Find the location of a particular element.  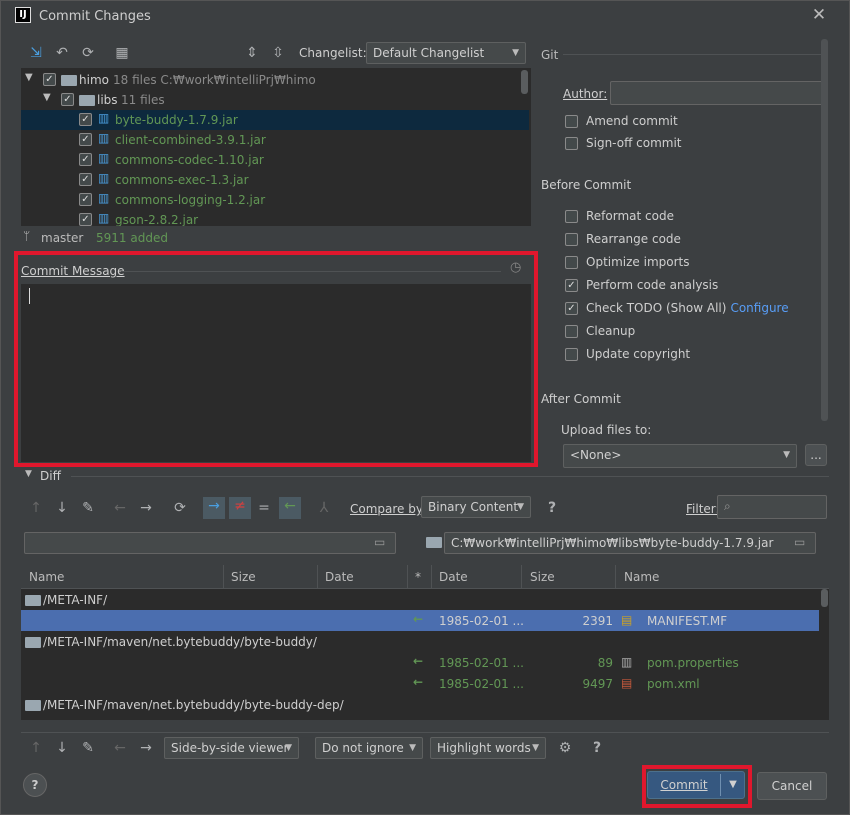

todo-checkbox: ✓ is located at coordinates (571, 308).